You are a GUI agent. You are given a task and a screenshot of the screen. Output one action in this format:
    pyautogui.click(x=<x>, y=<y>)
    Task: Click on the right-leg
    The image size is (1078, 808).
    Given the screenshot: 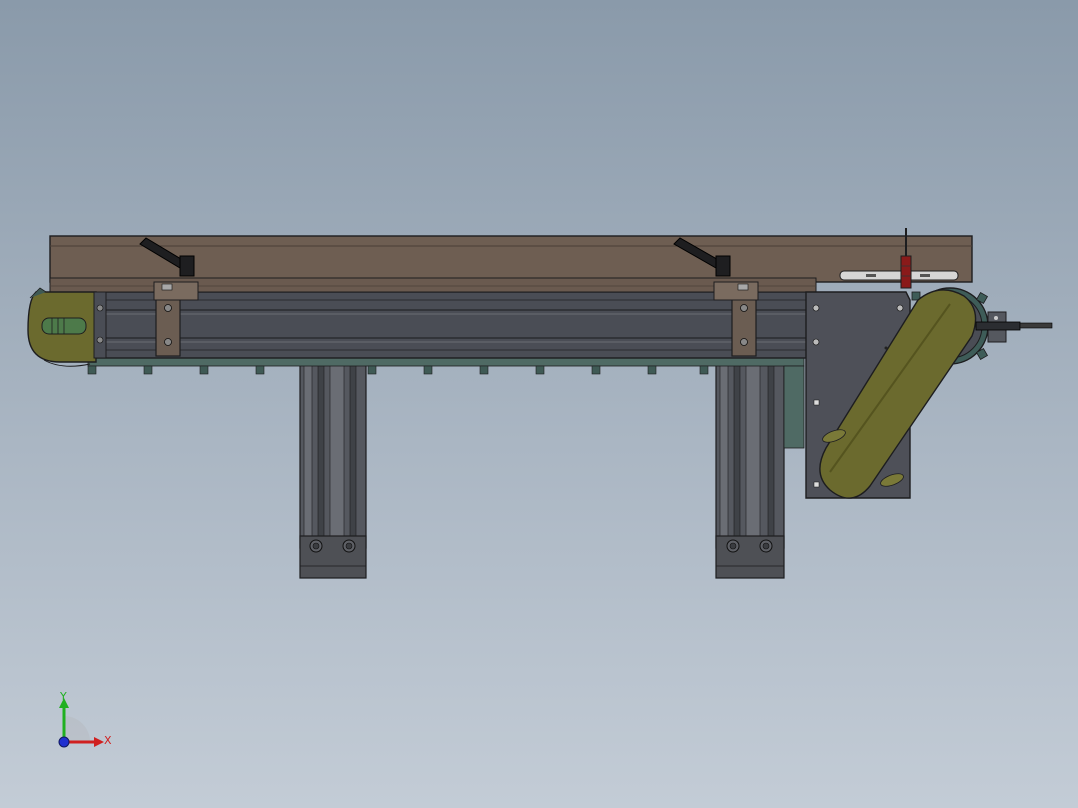 What is the action you would take?
    pyautogui.click(x=750, y=468)
    